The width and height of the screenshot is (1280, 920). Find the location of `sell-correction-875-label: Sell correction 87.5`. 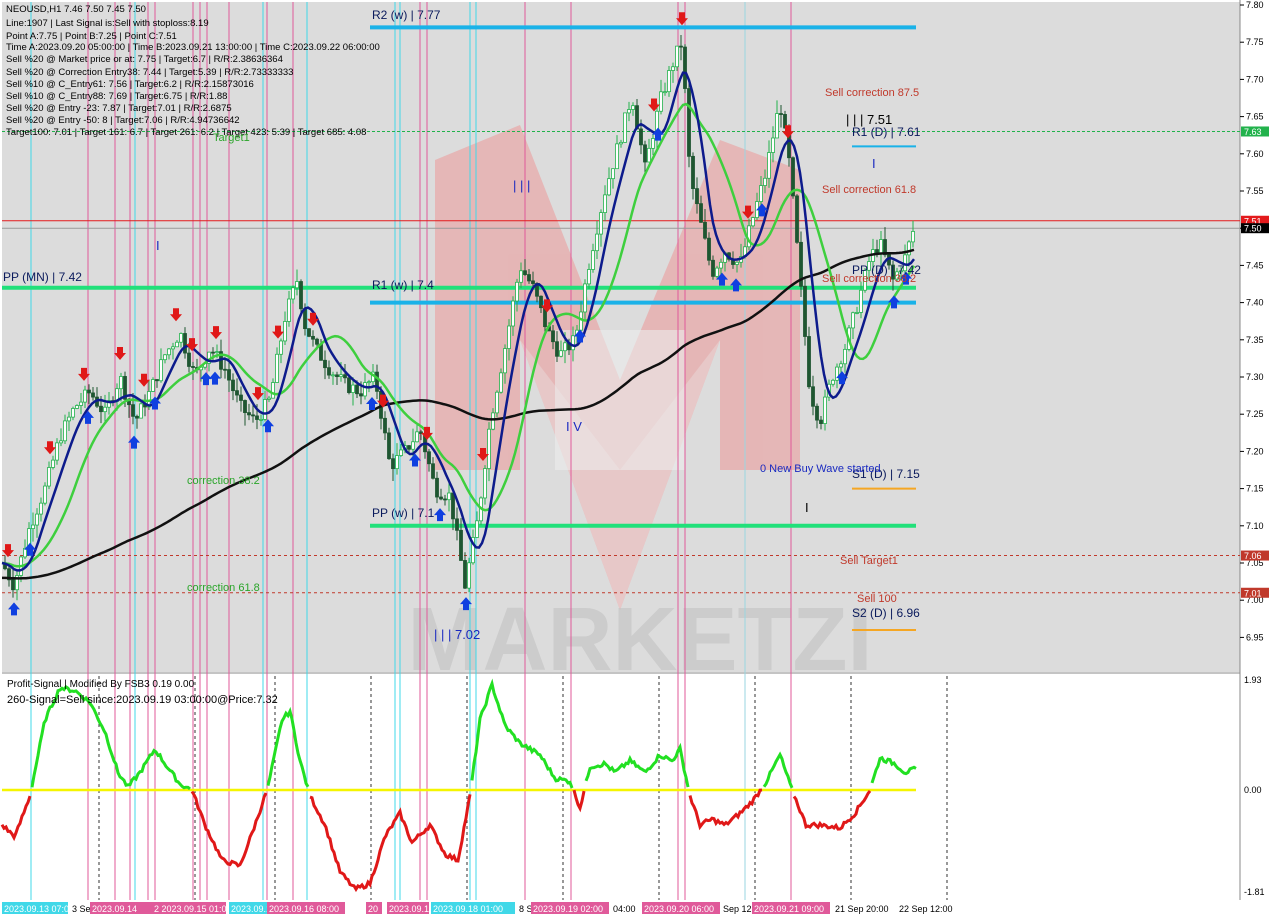

sell-correction-875-label: Sell correction 87.5 is located at coordinates (872, 93).